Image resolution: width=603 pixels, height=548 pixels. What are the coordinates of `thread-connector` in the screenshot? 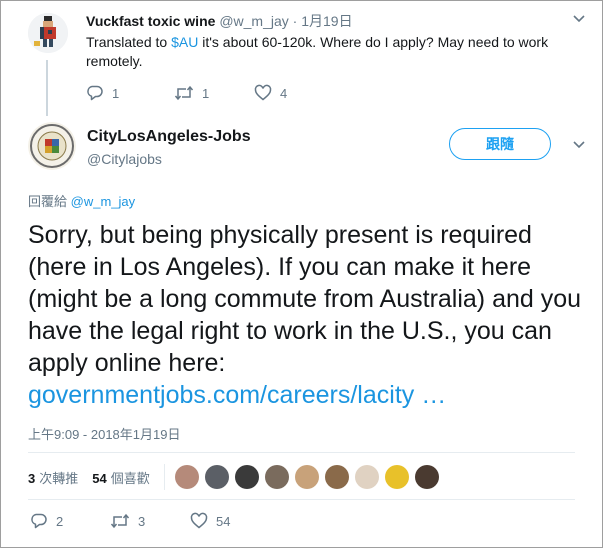 It's located at (47, 88).